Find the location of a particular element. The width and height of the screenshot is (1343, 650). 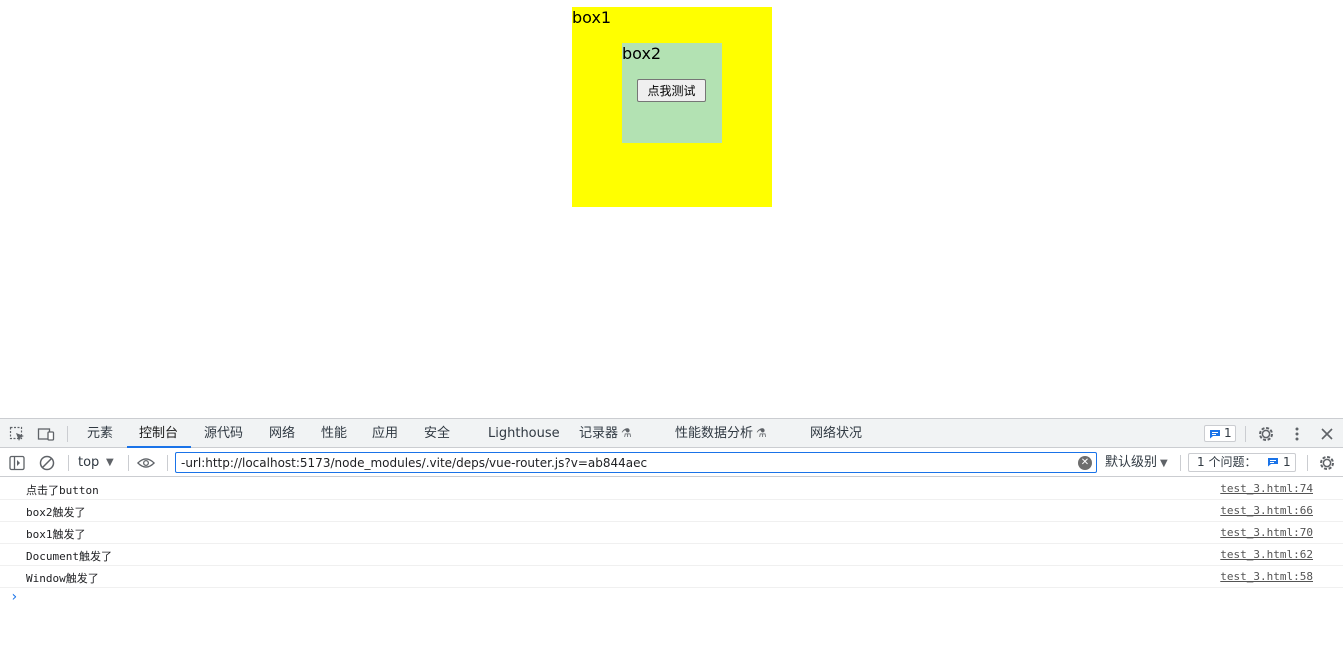

tab-performance-insights: 性能数据分析 ⚗ is located at coordinates (721, 433).